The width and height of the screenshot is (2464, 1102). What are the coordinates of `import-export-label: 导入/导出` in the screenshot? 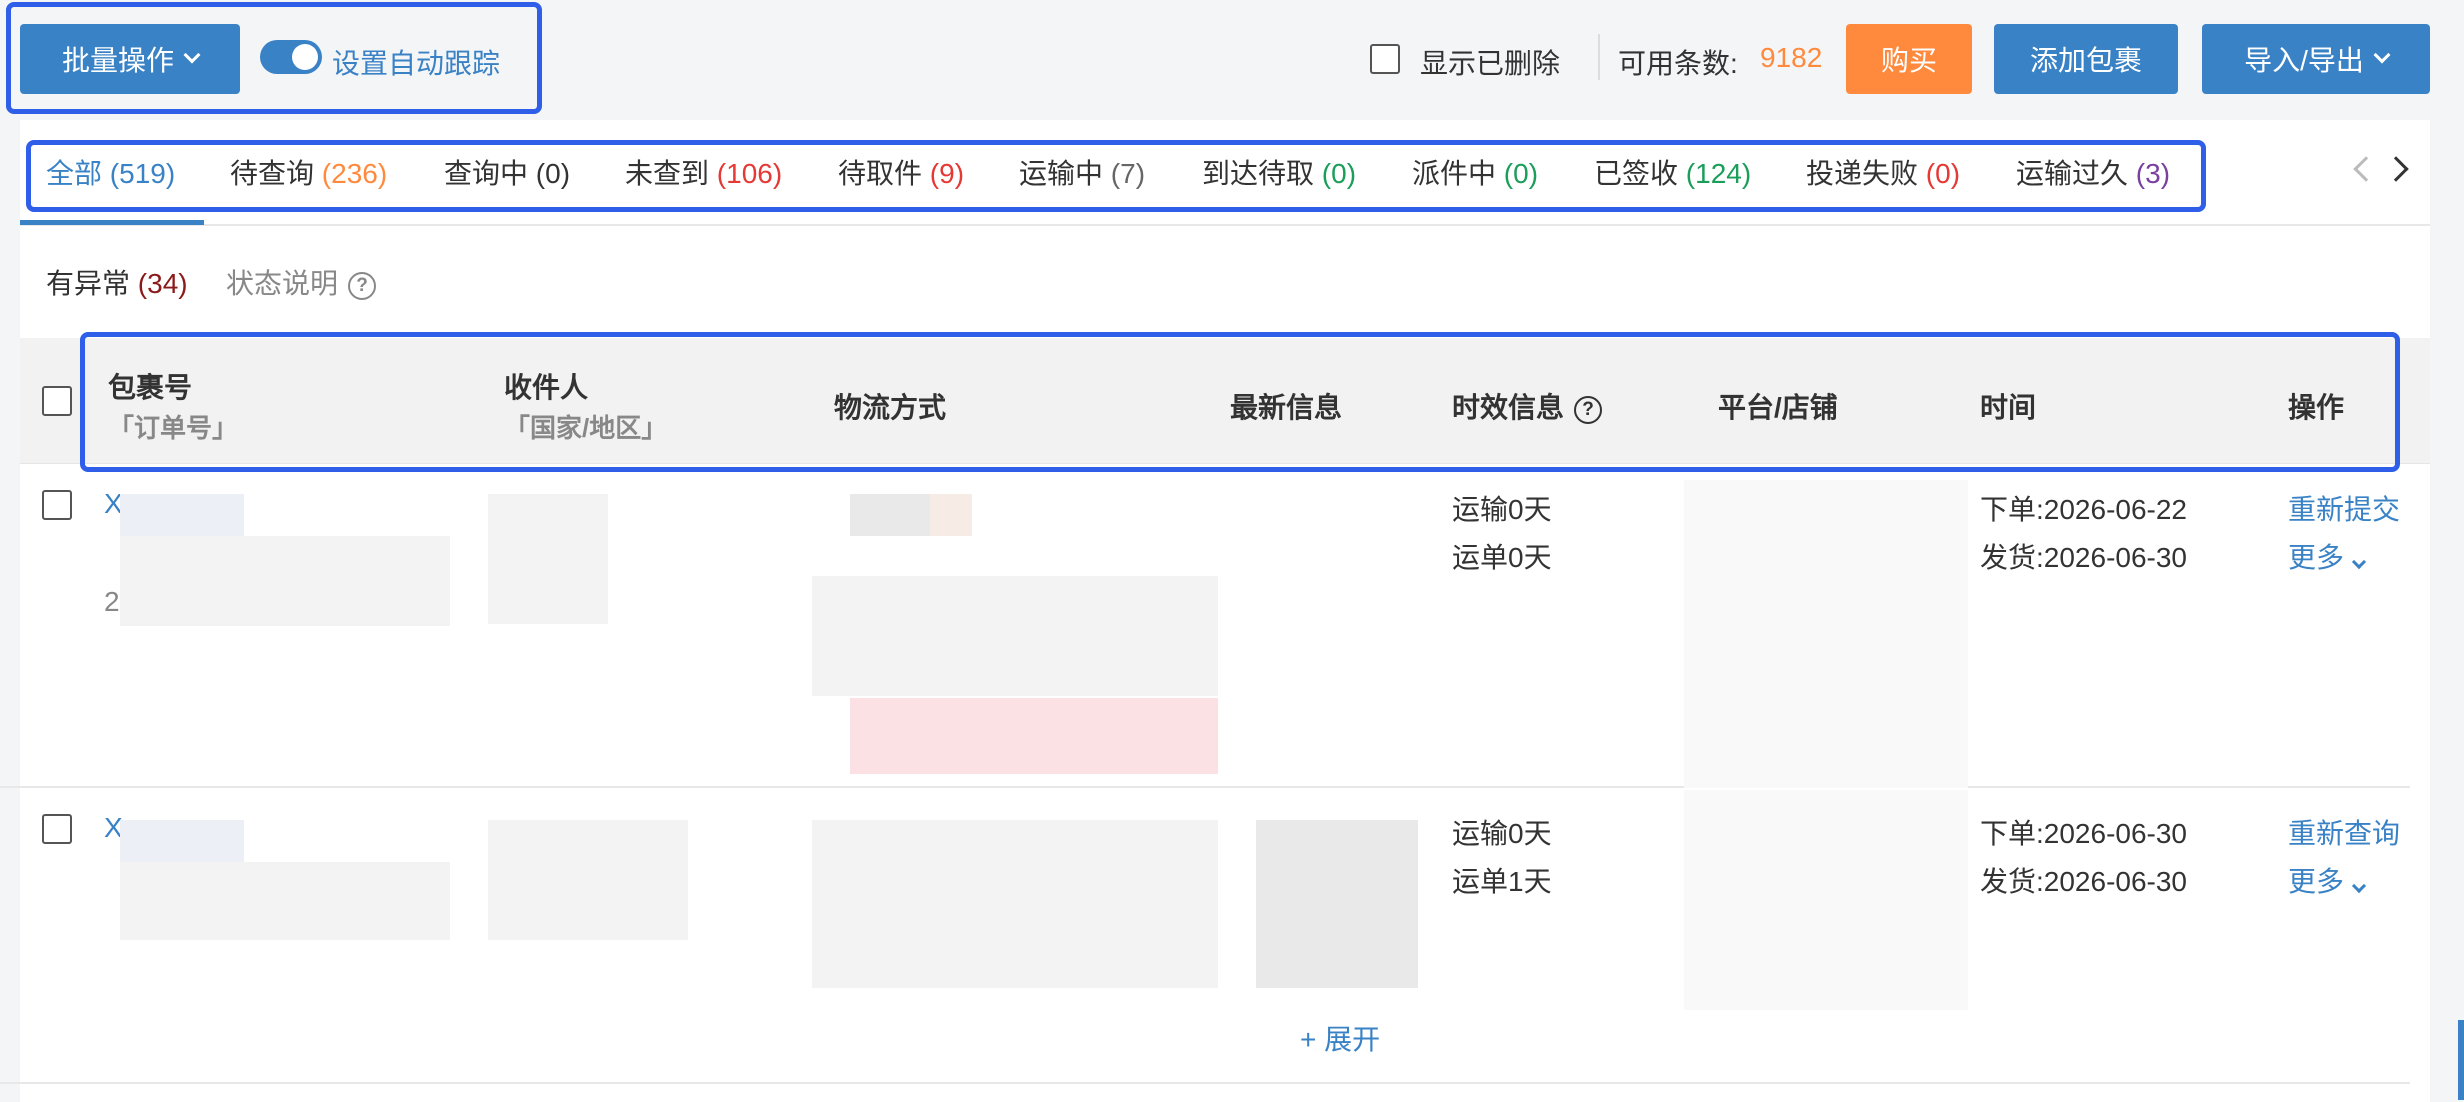 It's located at (2304, 60).